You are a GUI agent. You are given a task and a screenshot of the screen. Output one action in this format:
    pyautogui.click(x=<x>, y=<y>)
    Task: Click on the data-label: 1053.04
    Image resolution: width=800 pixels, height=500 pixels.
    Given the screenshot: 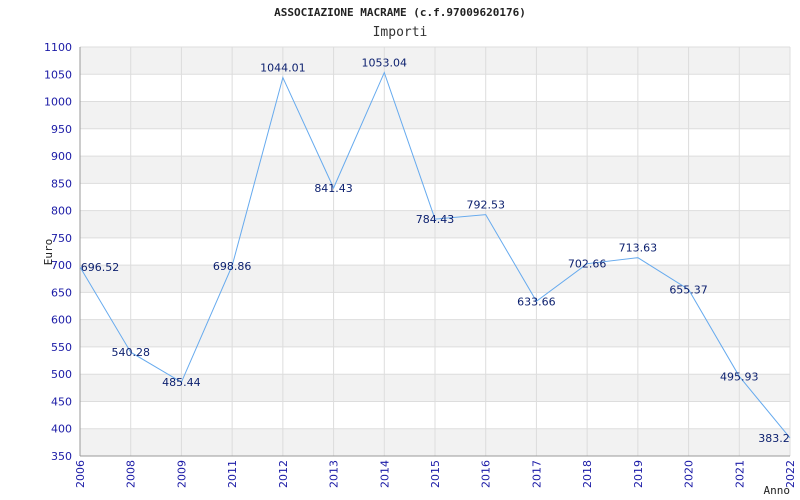 What is the action you would take?
    pyautogui.click(x=385, y=63)
    